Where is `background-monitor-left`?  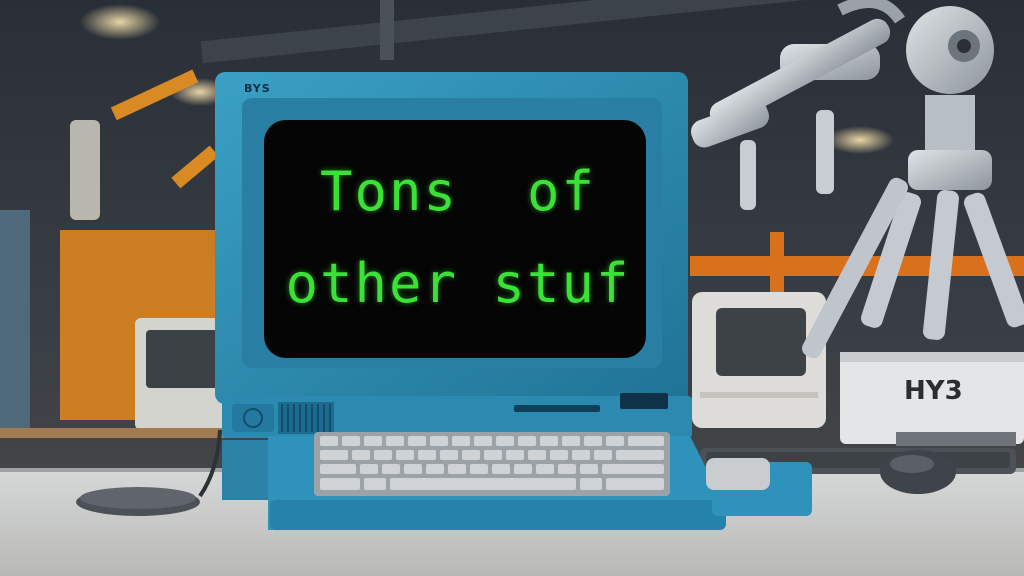
background-monitor-left is located at coordinates (180, 374).